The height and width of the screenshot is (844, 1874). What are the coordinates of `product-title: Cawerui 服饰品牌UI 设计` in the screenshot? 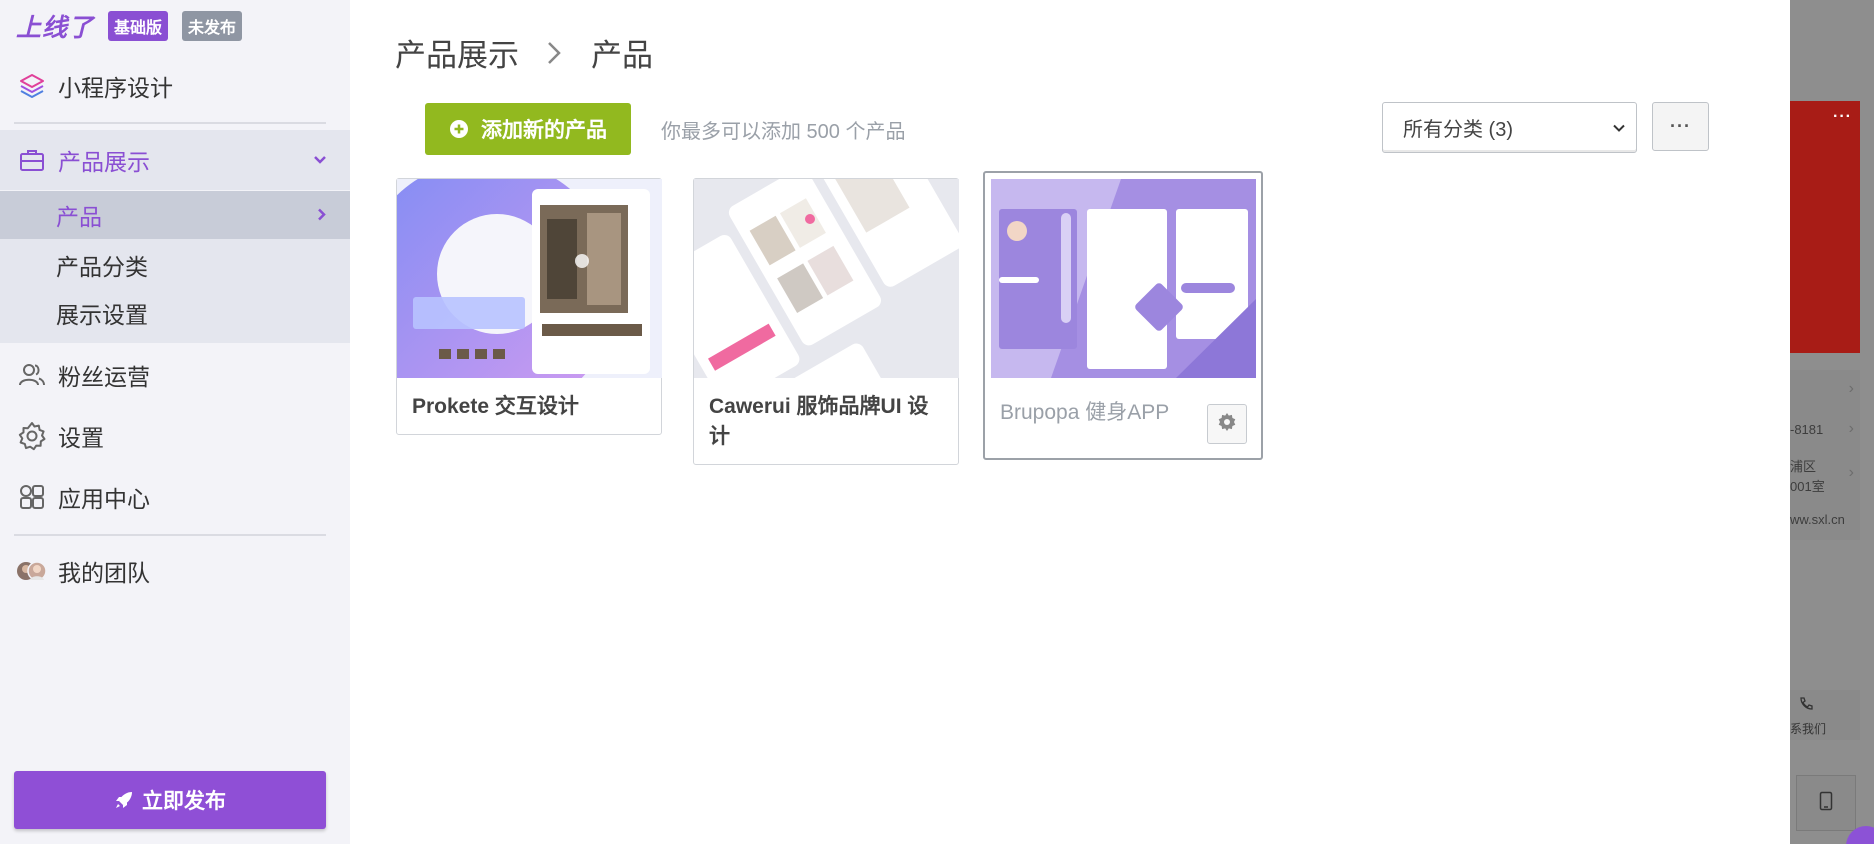 It's located at (819, 421).